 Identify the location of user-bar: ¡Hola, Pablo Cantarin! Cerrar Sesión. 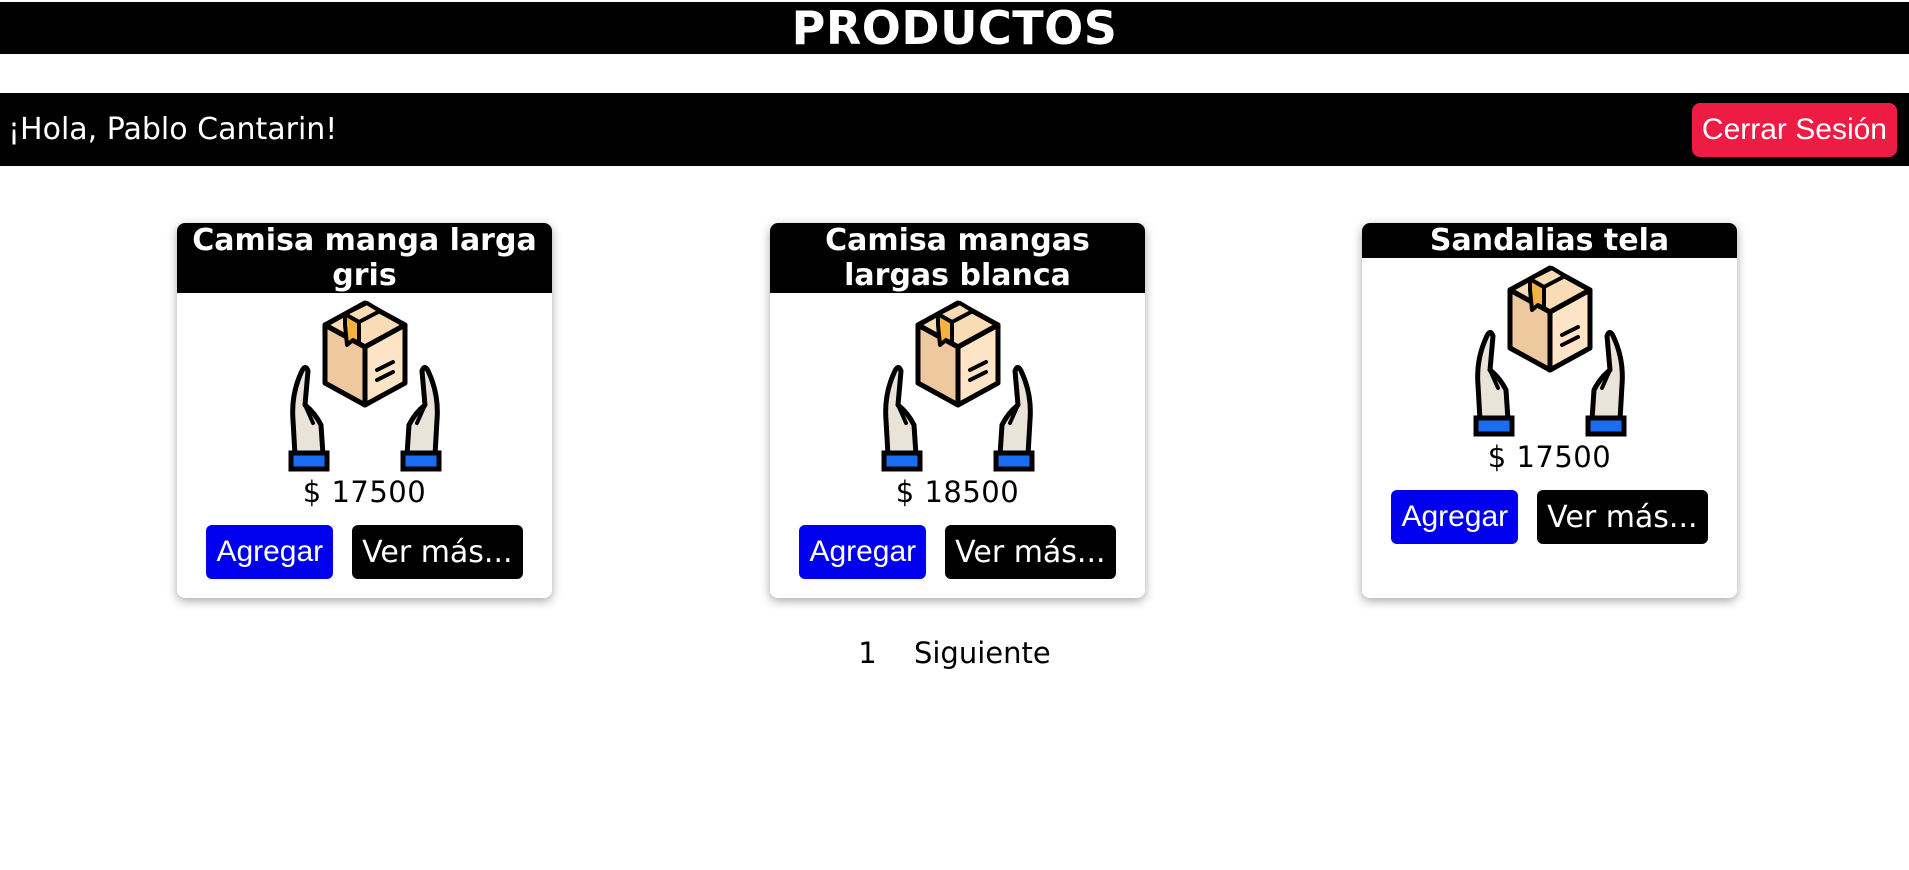
(954, 129).